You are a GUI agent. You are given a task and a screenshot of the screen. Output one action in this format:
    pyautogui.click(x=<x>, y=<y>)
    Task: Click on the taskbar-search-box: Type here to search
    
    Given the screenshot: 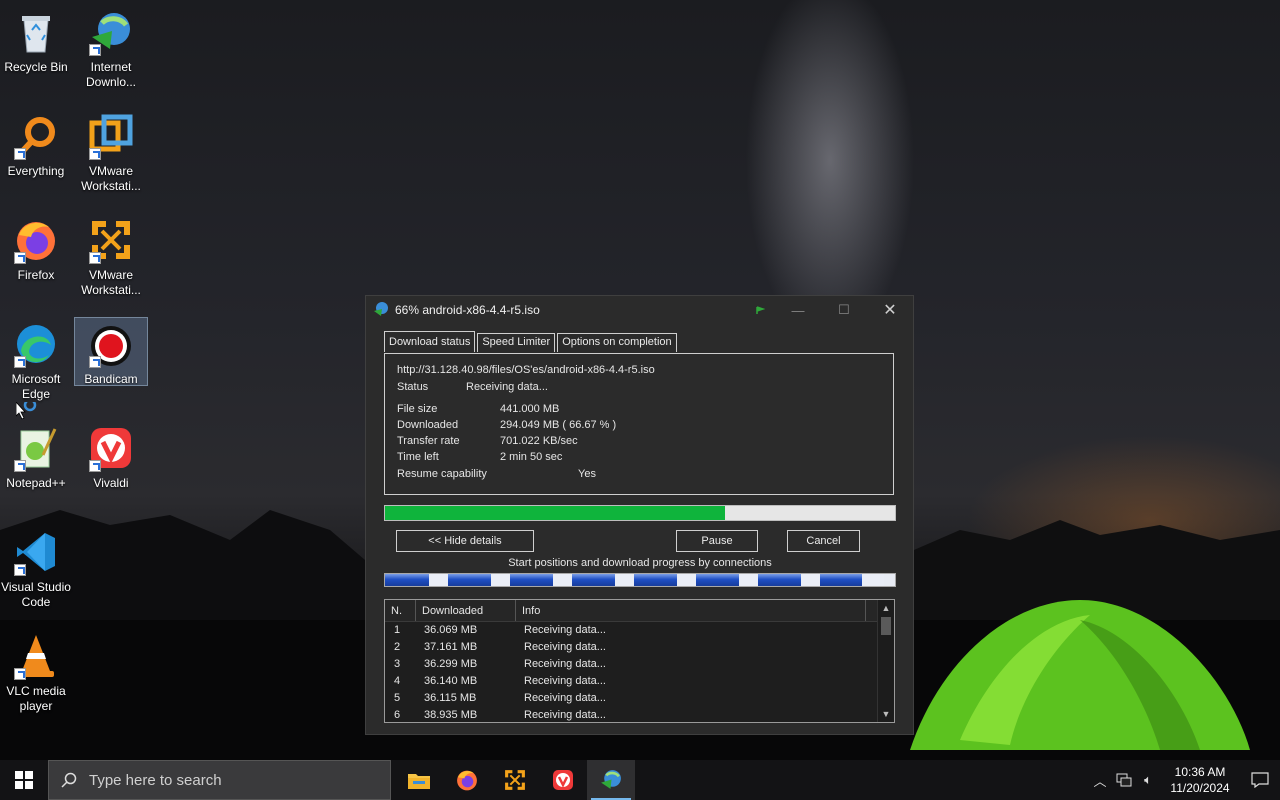 What is the action you would take?
    pyautogui.click(x=219, y=780)
    